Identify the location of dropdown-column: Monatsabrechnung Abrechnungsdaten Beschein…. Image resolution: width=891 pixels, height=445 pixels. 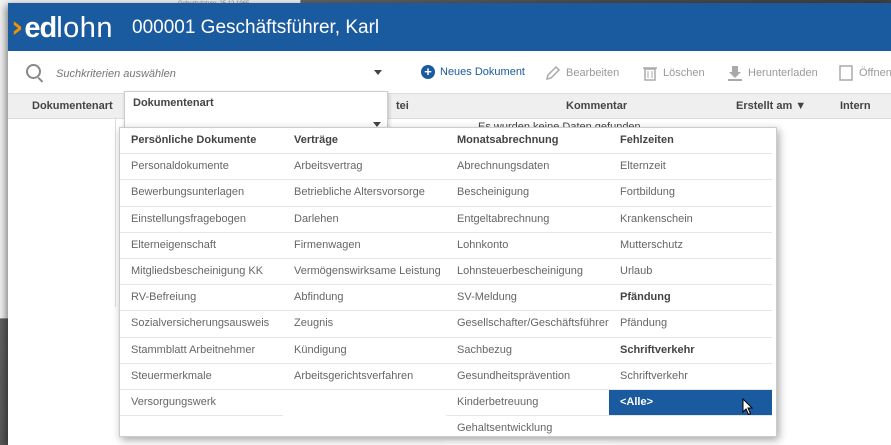
(527, 285).